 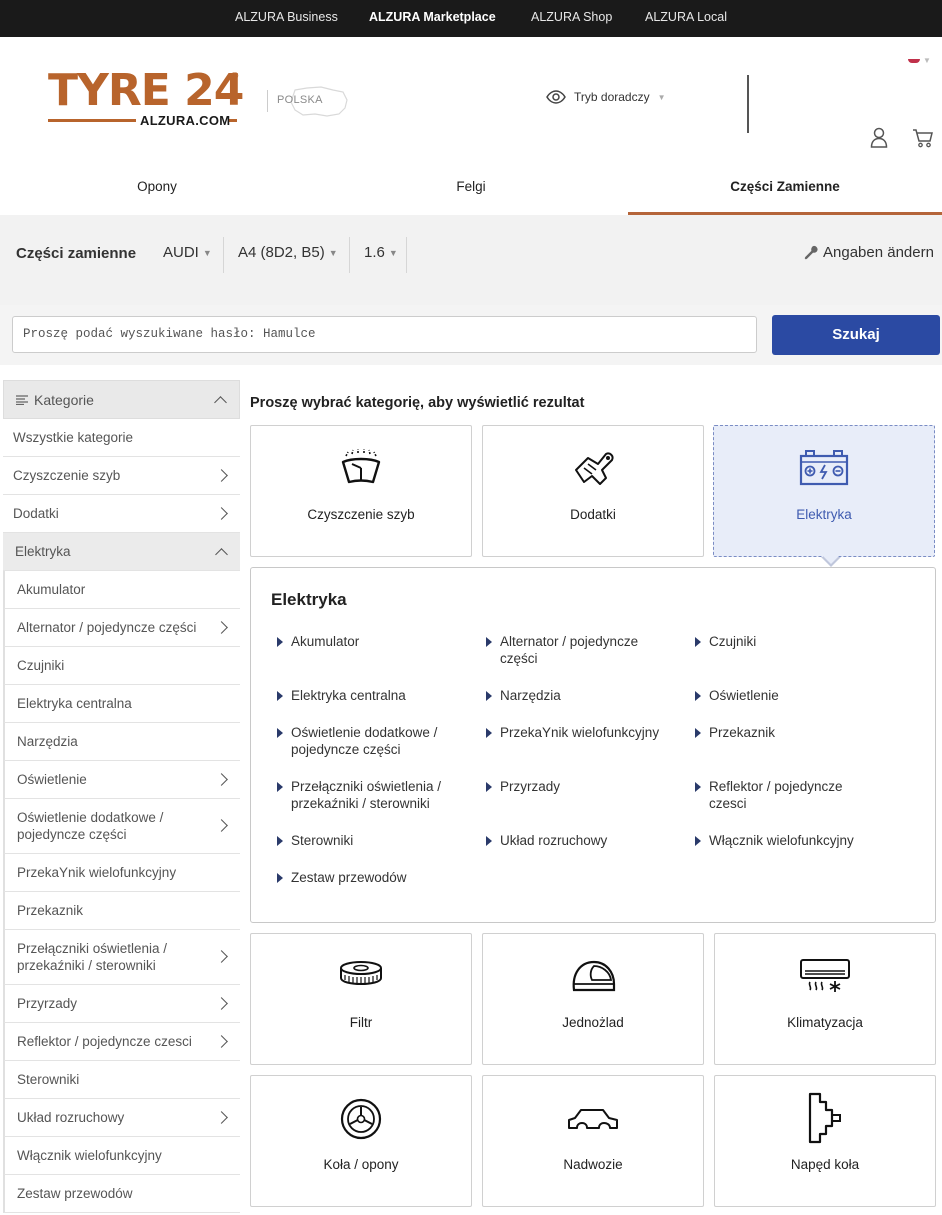 What do you see at coordinates (121, 1080) in the screenshot?
I see `sidebar-item-controllers: Sterowniki` at bounding box center [121, 1080].